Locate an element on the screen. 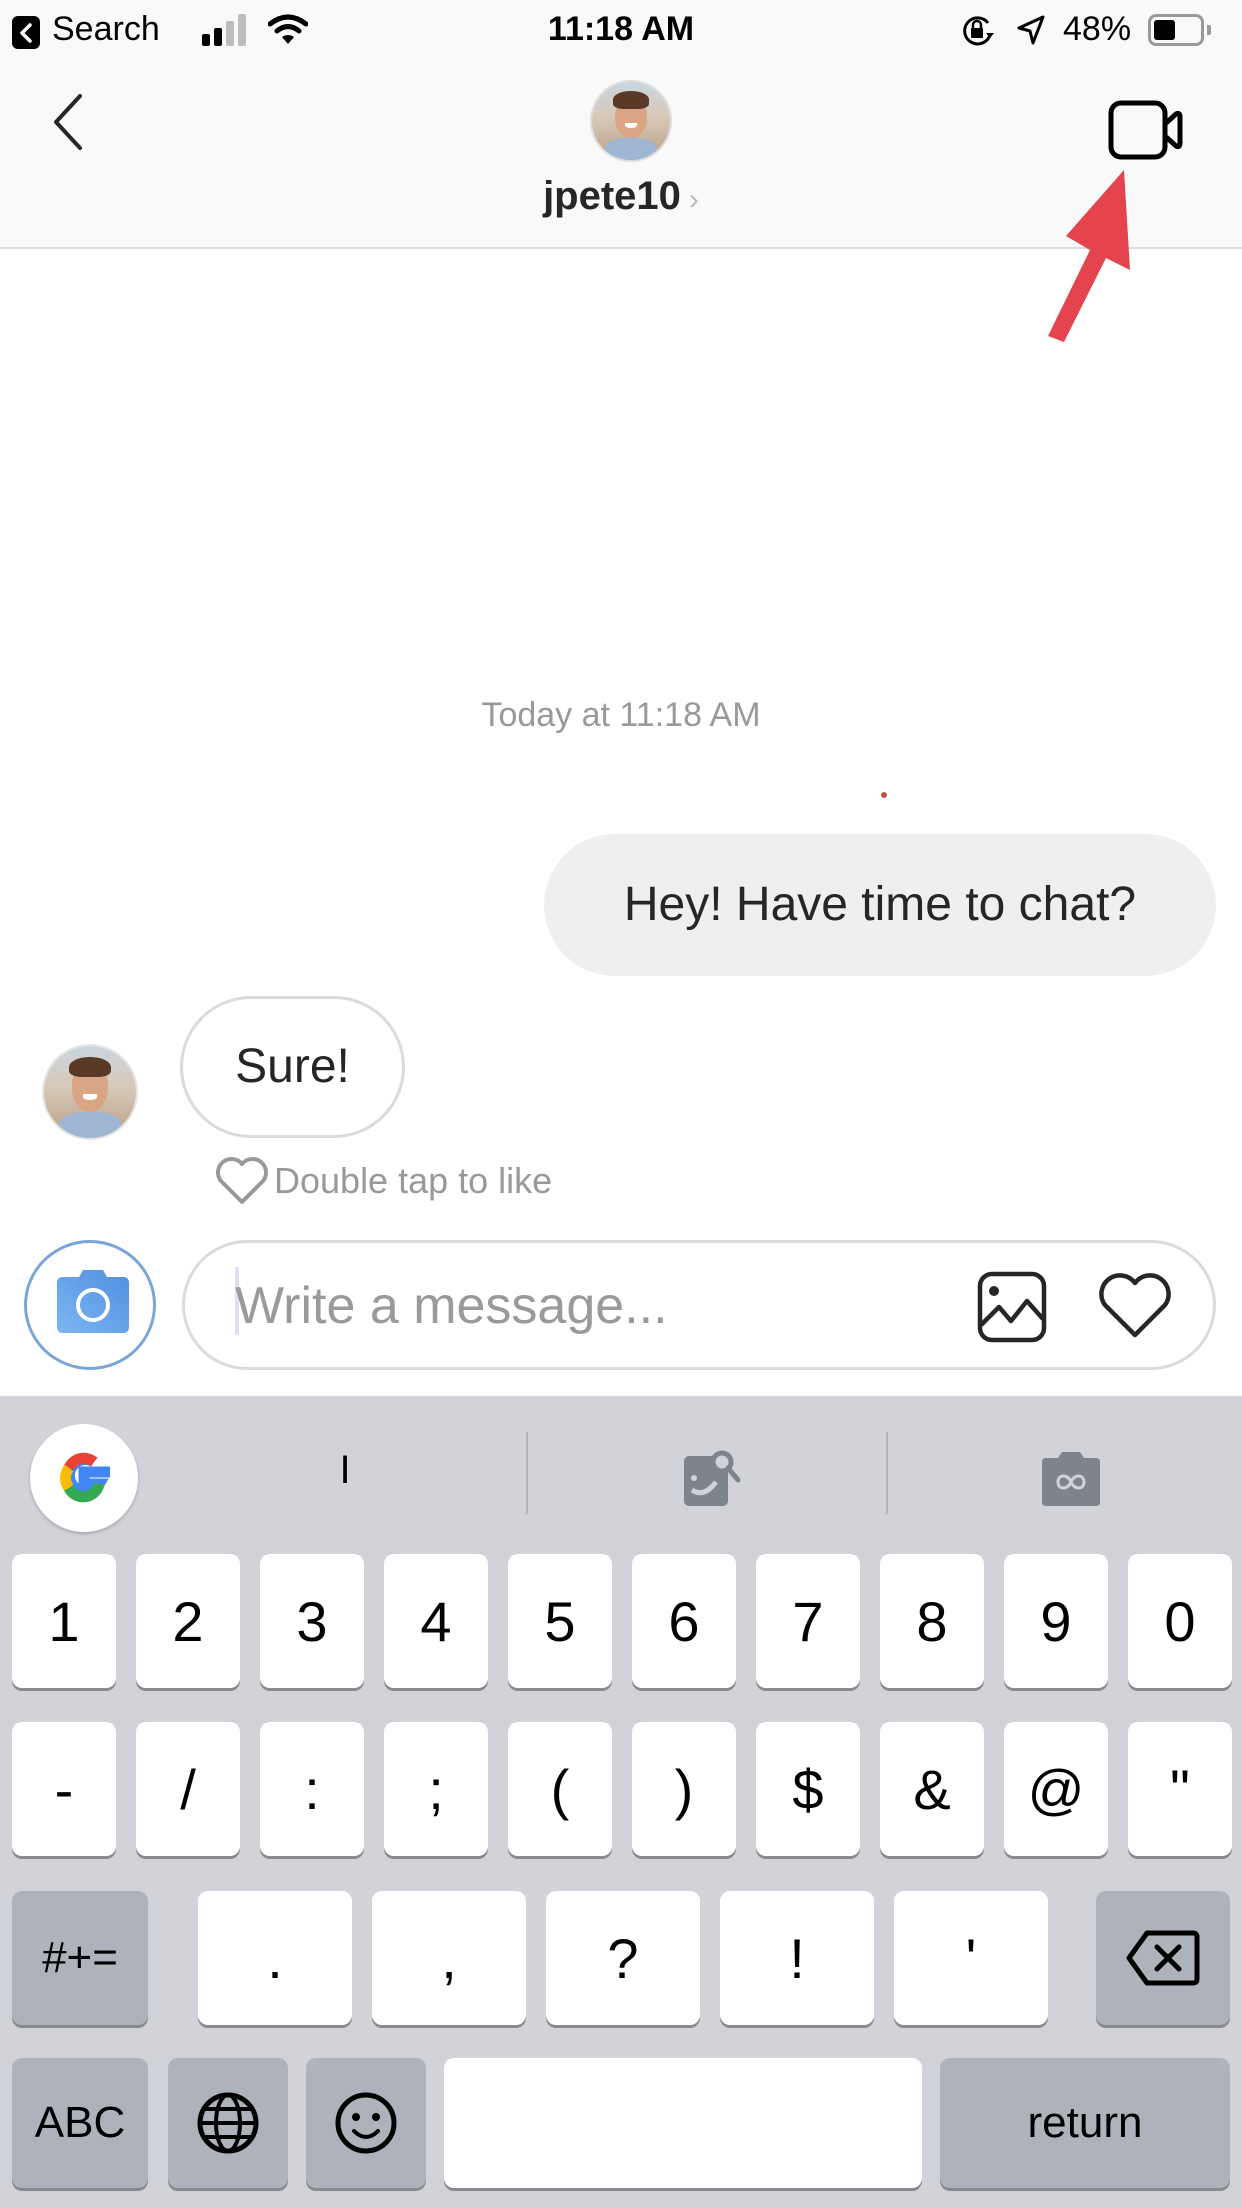 The height and width of the screenshot is (2208, 1242). key-dollar: $ is located at coordinates (808, 1789).